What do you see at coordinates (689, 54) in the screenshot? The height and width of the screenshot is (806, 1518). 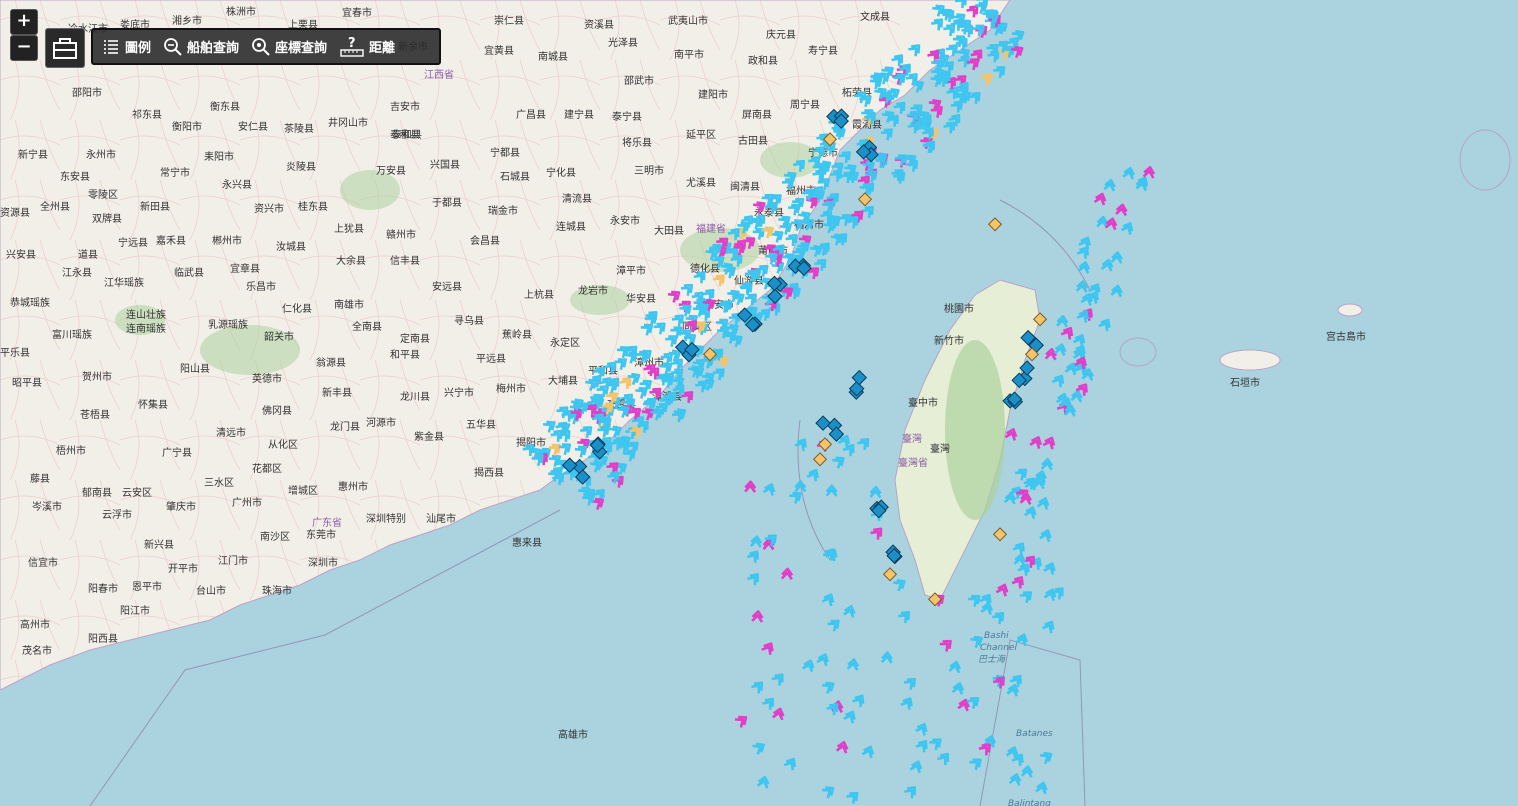 I see `place-label: 南平市` at bounding box center [689, 54].